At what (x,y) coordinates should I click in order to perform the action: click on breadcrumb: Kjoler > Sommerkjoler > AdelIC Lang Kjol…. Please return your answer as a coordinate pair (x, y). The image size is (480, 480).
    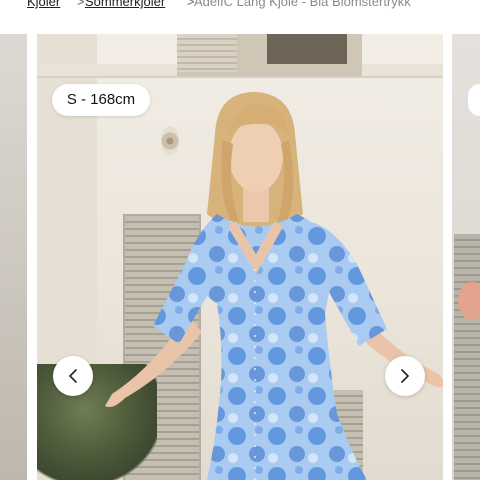
    Looking at the image, I should click on (240, 7).